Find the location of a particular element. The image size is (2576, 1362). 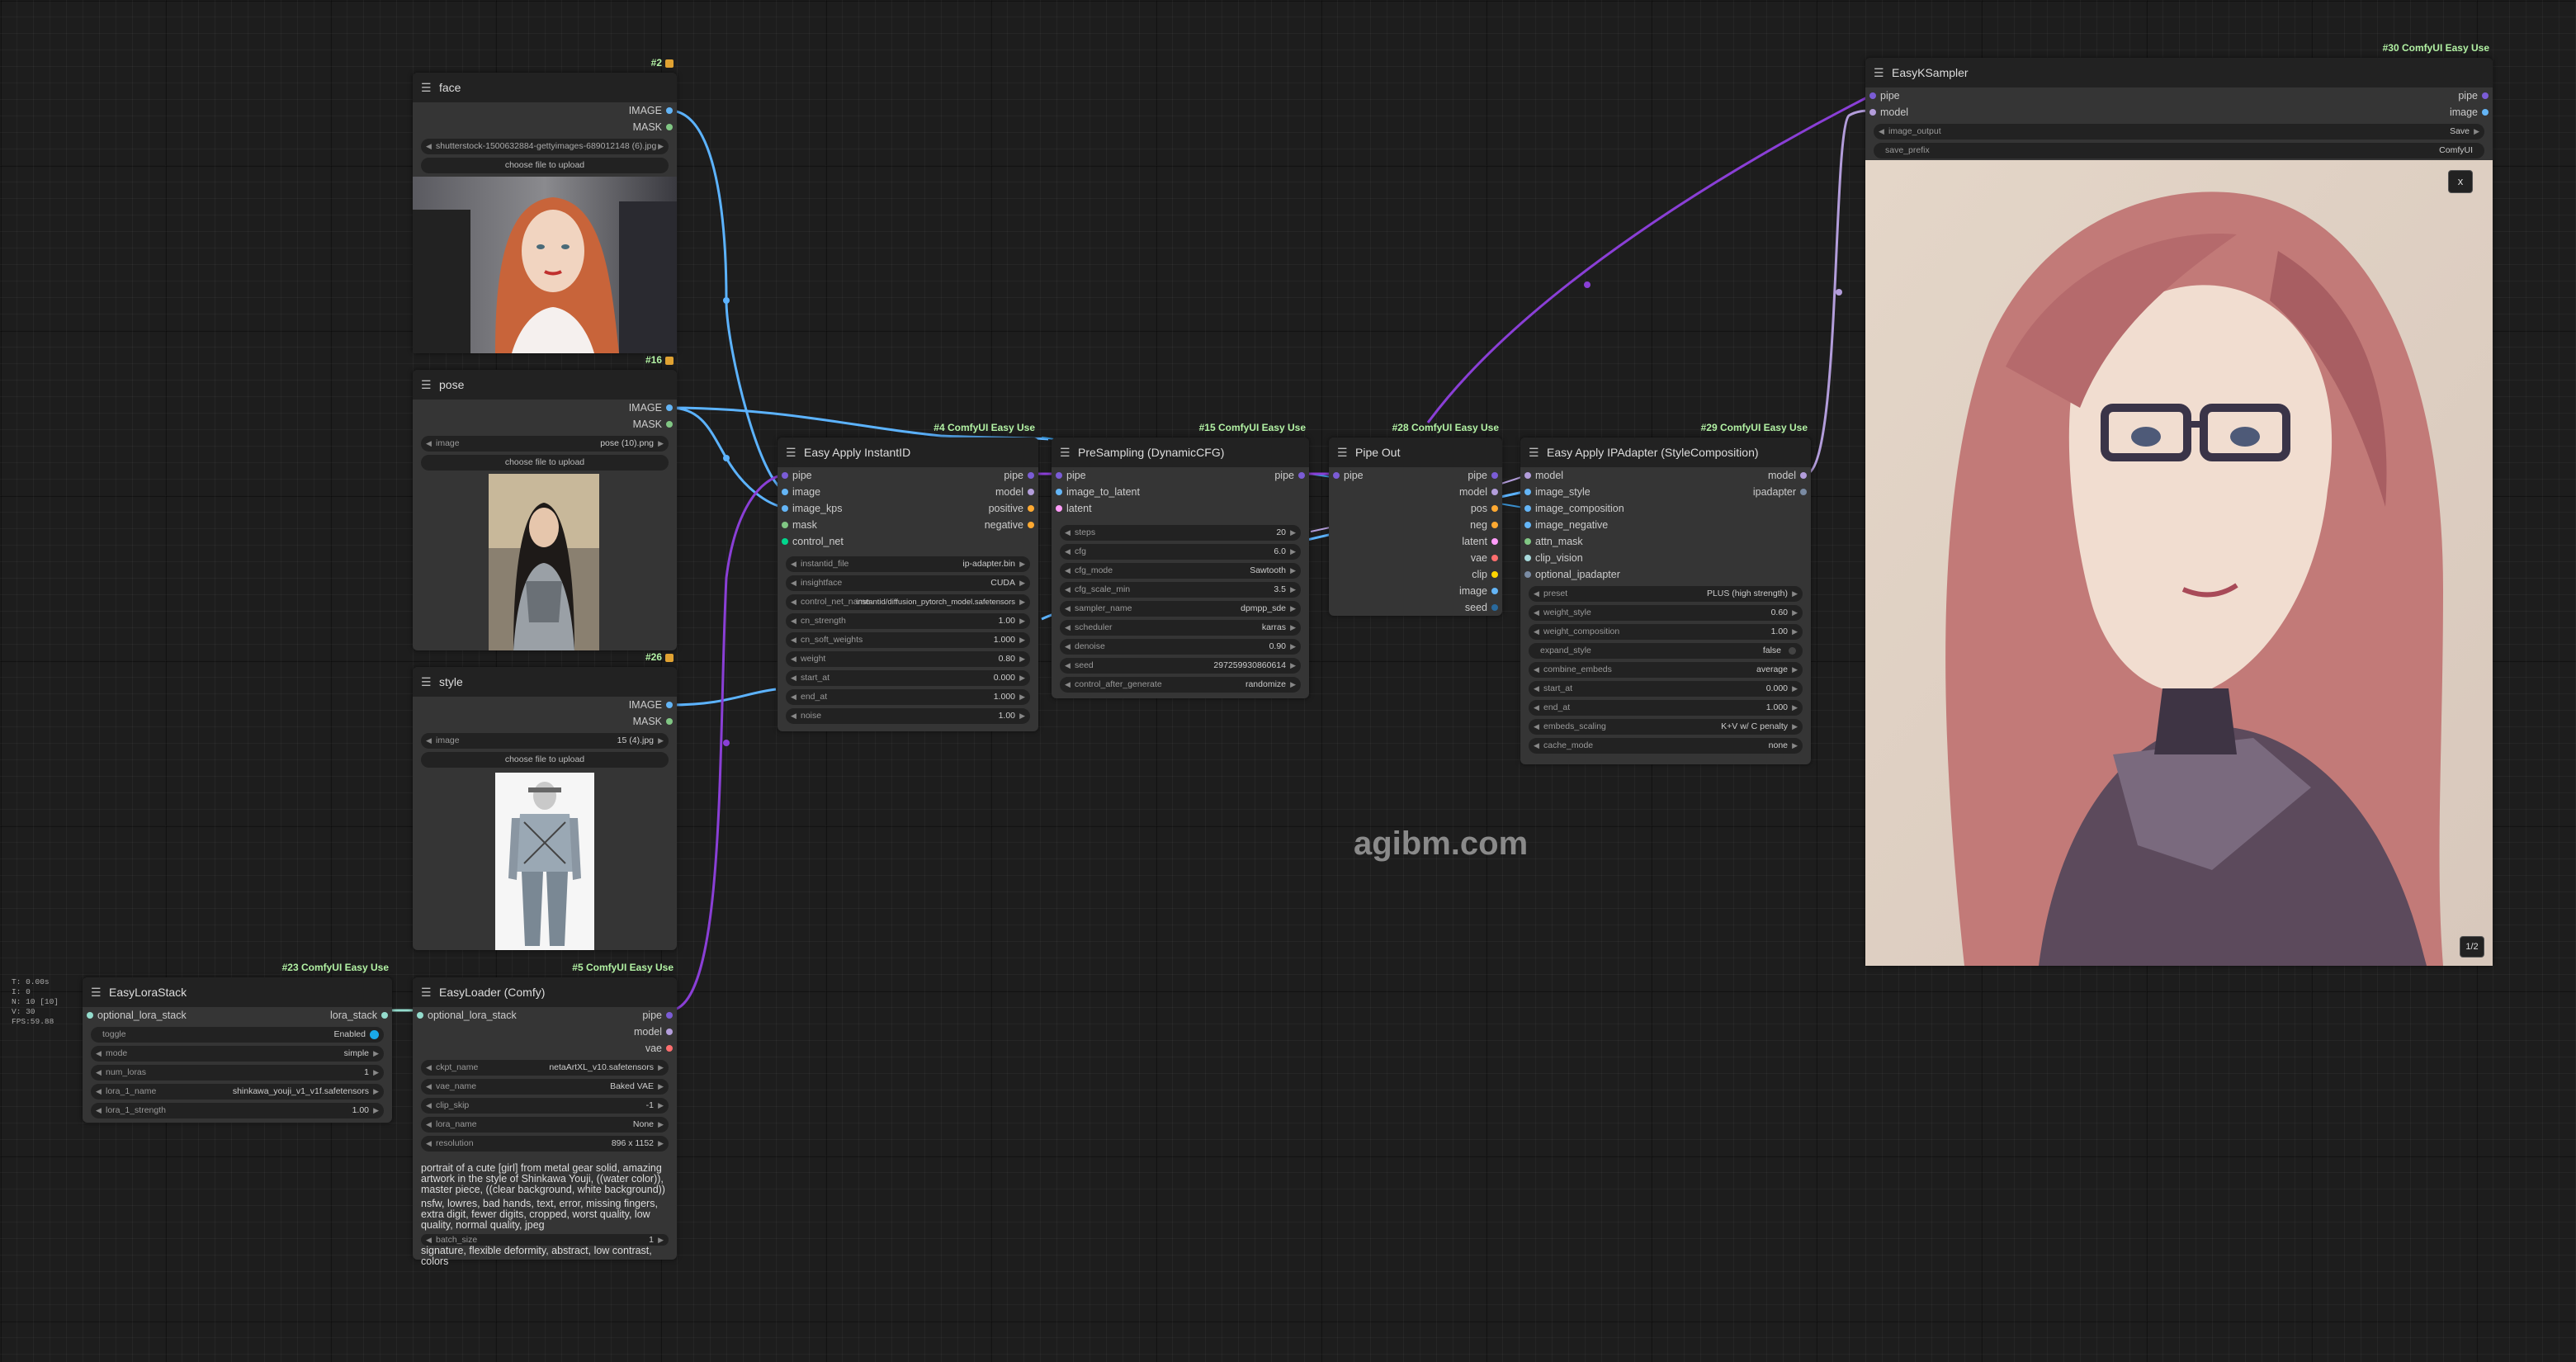

widget-steps: ◀ steps 20 ▶ is located at coordinates (1180, 533).